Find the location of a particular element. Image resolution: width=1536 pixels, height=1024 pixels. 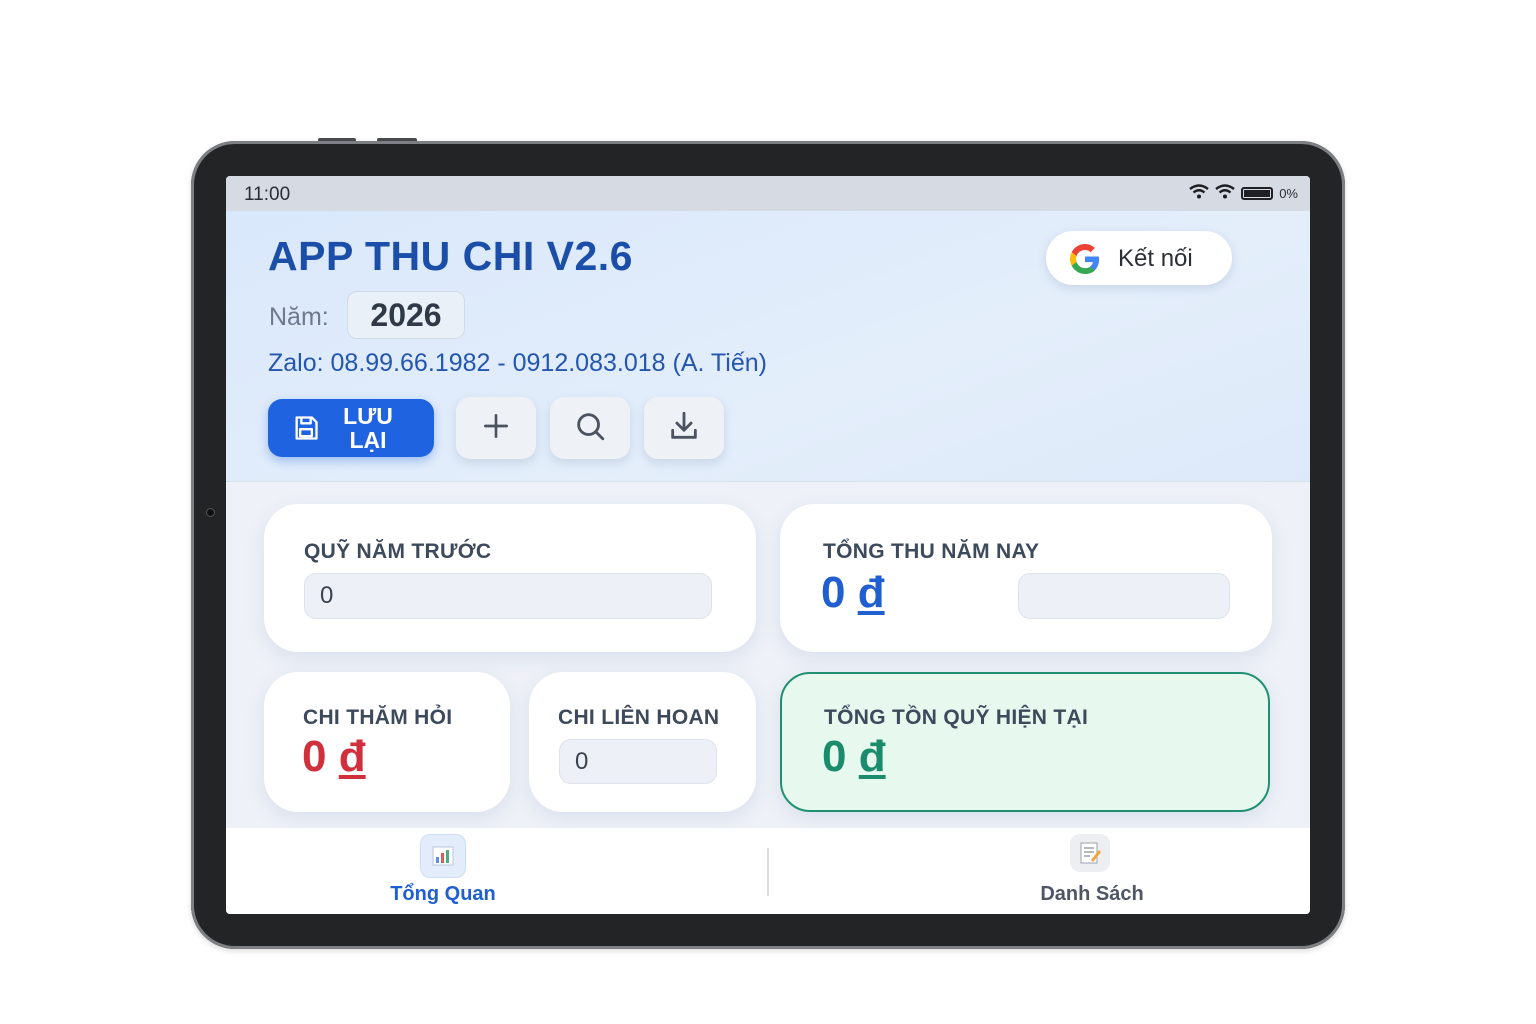

bottom-navigation: Tổng Quan Danh Sách is located at coordinates (768, 871).